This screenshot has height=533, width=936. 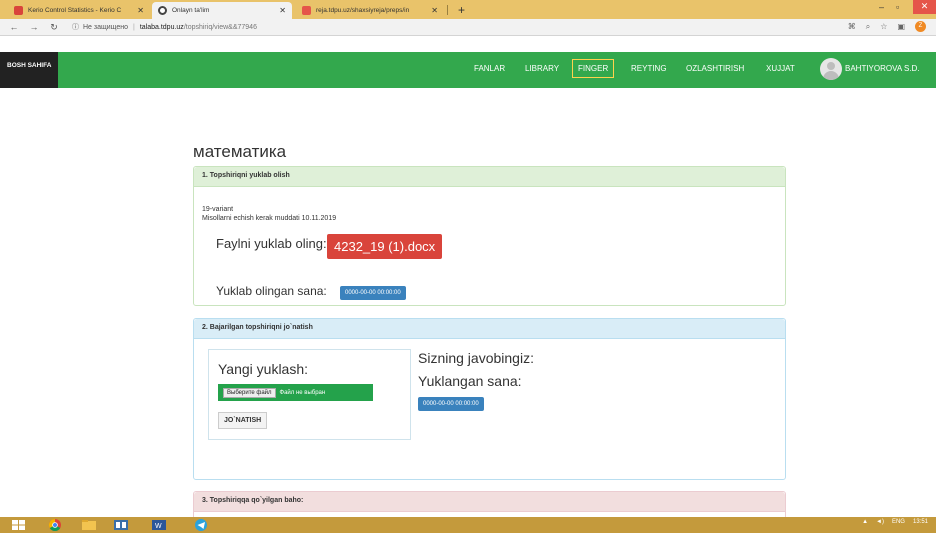 What do you see at coordinates (162, 10) in the screenshot?
I see `globe-favicon-icon` at bounding box center [162, 10].